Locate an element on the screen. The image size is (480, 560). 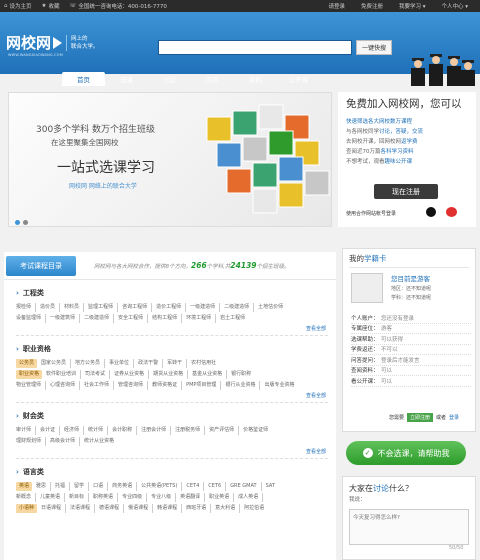
course-link: 安全工程师 is located at coordinates (133, 318).